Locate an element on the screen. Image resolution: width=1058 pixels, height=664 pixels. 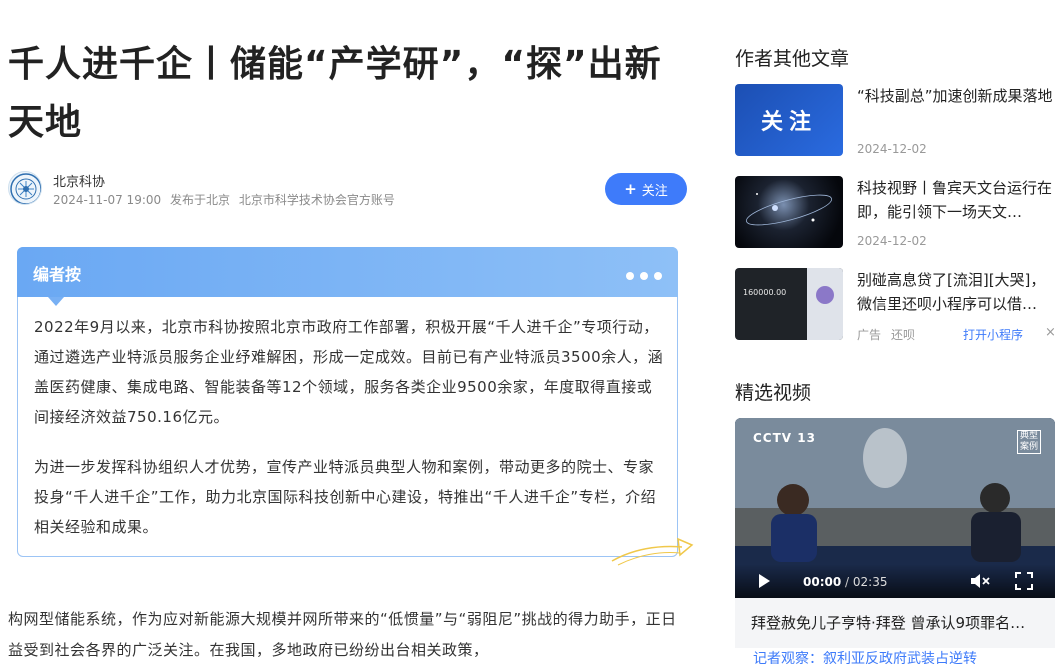
mute-icon is located at coordinates (980, 581).